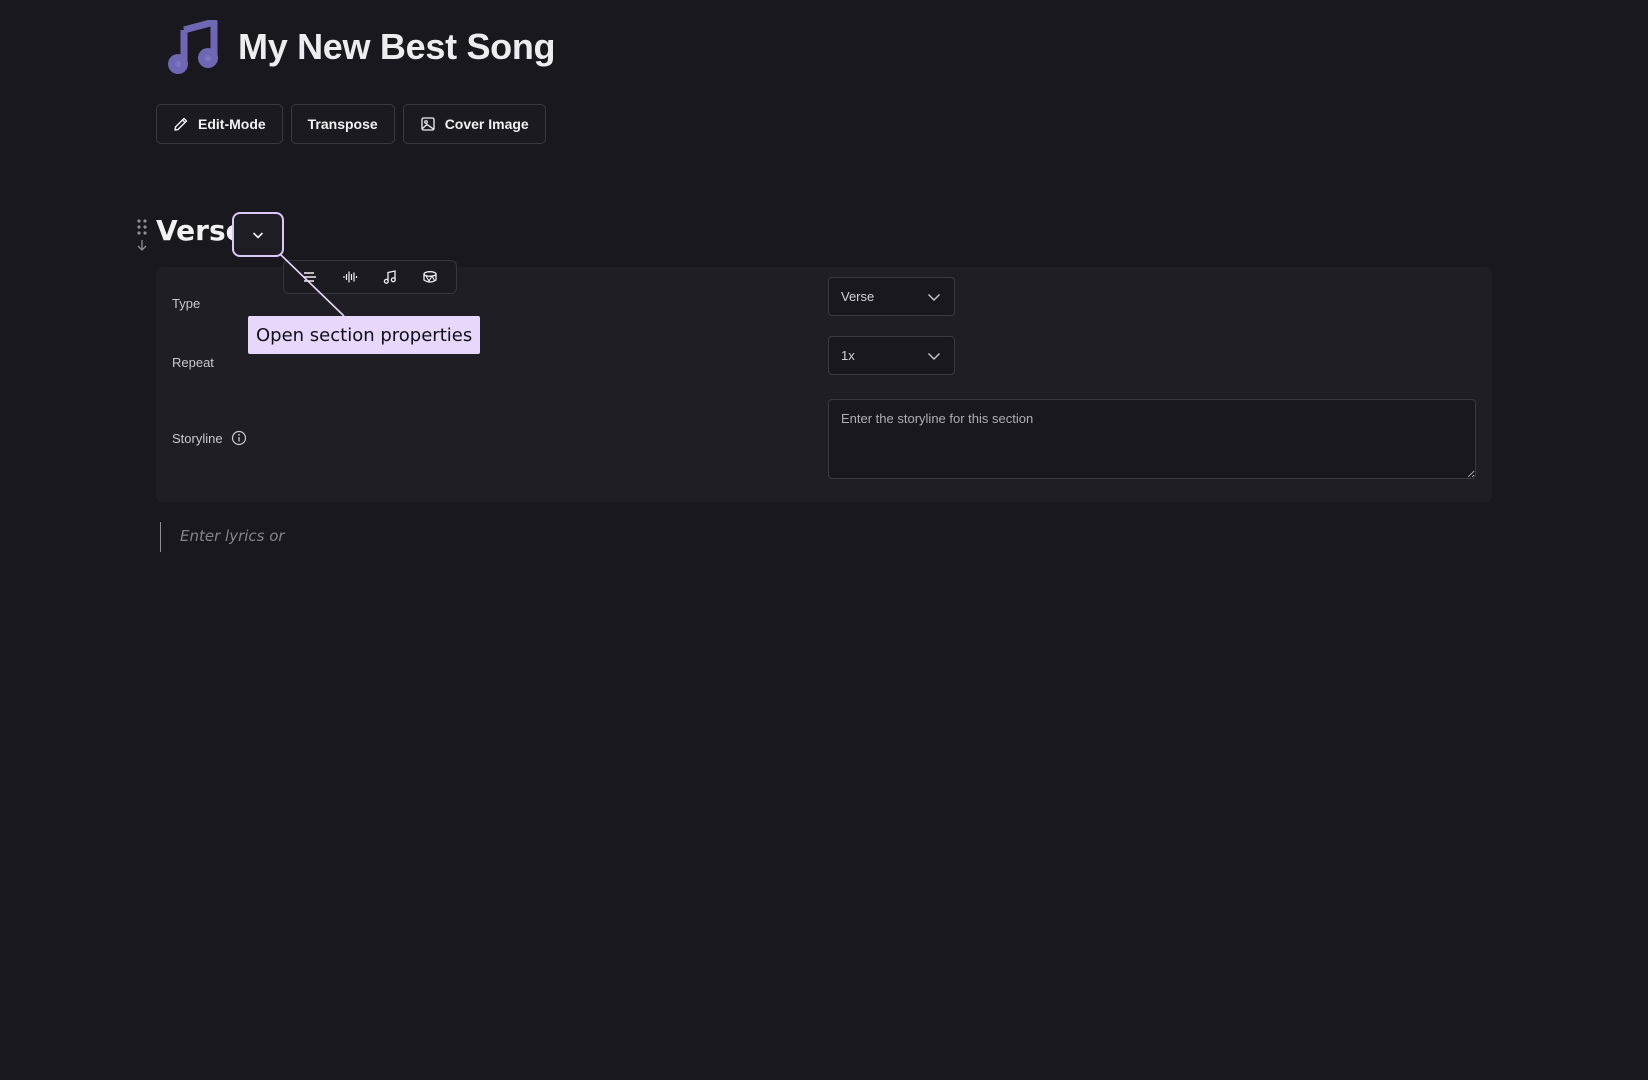 The height and width of the screenshot is (1080, 1648). I want to click on cover-image-button: Cover Image, so click(474, 124).